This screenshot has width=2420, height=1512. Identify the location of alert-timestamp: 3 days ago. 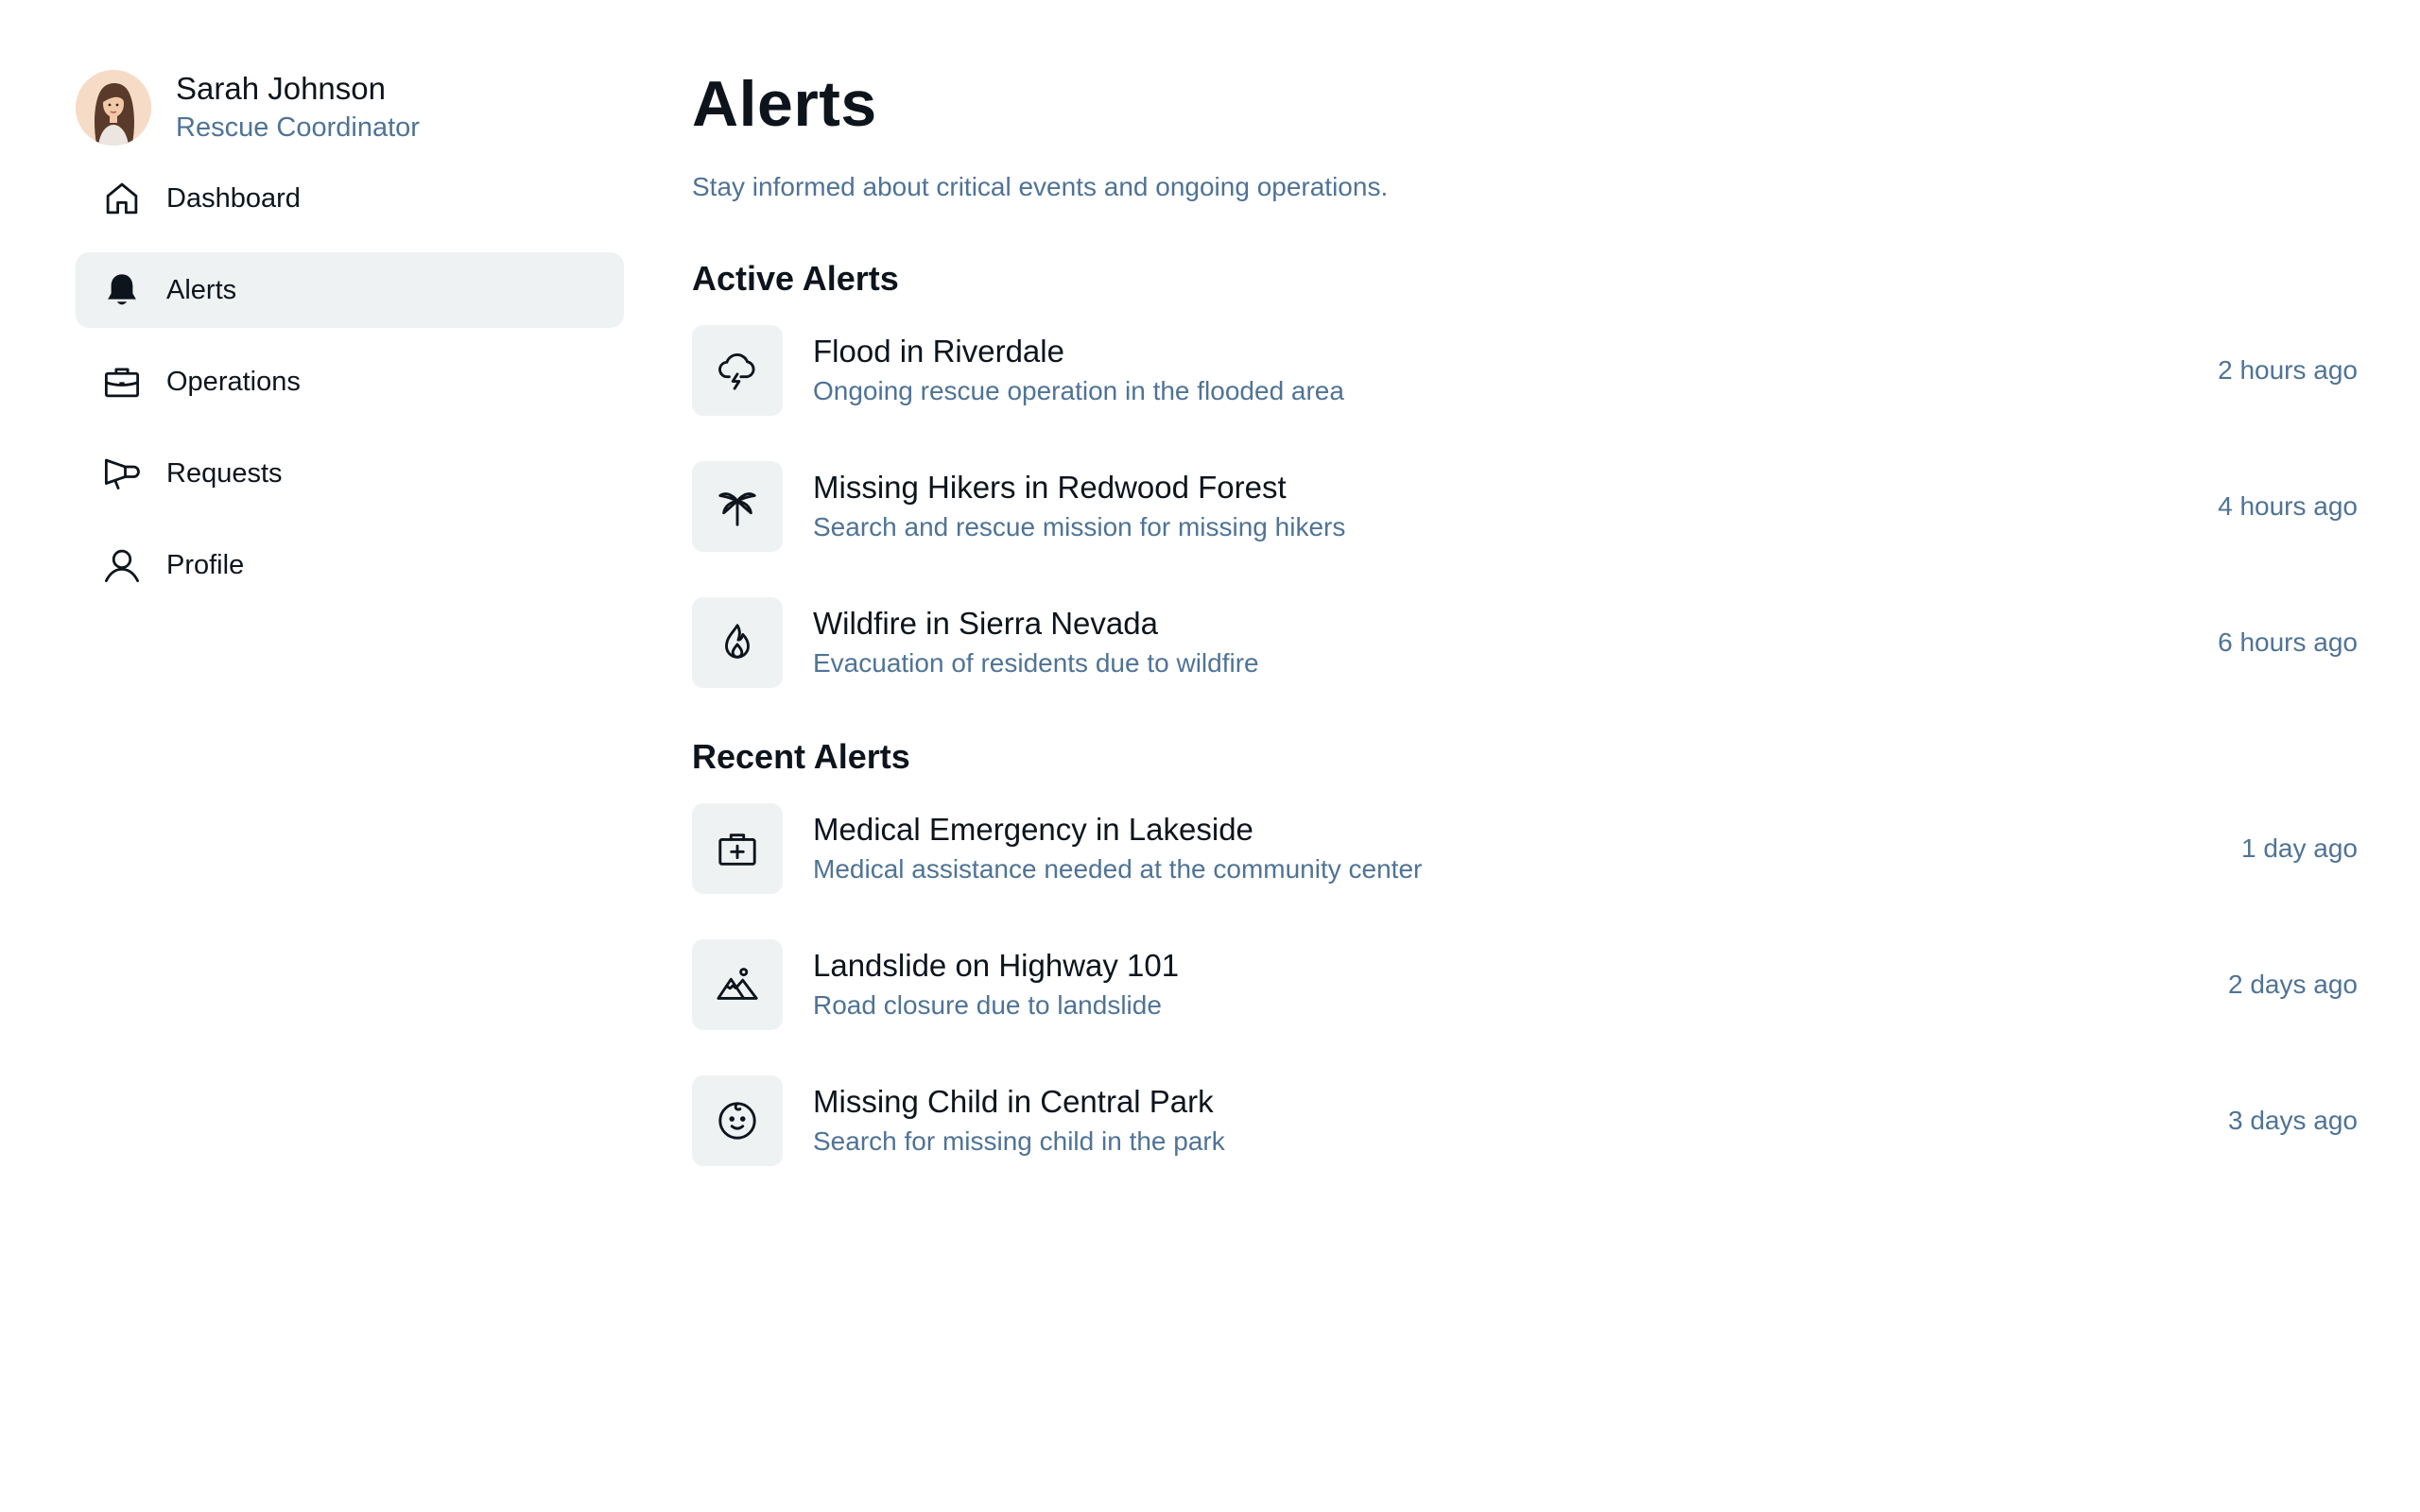
(2293, 1120).